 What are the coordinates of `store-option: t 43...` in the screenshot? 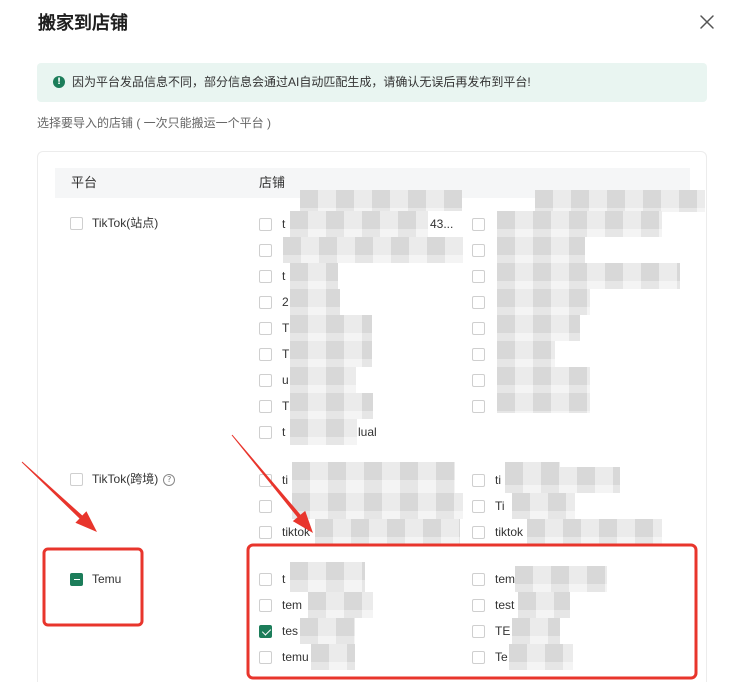 It's located at (356, 224).